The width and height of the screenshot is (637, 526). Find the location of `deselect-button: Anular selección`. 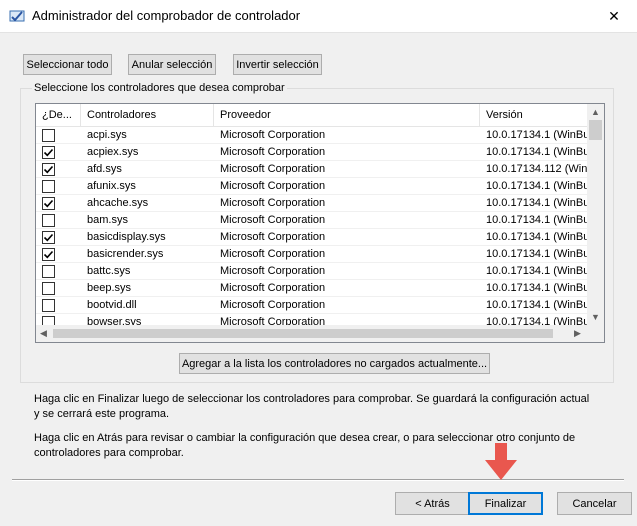

deselect-button: Anular selección is located at coordinates (172, 64).